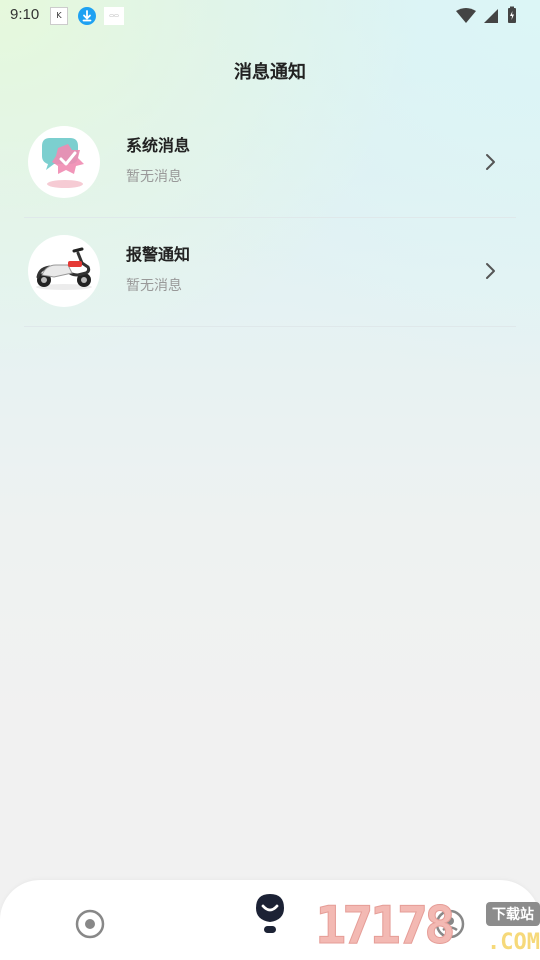 The height and width of the screenshot is (960, 540). What do you see at coordinates (59, 16) in the screenshot?
I see `app-notification-icon: K` at bounding box center [59, 16].